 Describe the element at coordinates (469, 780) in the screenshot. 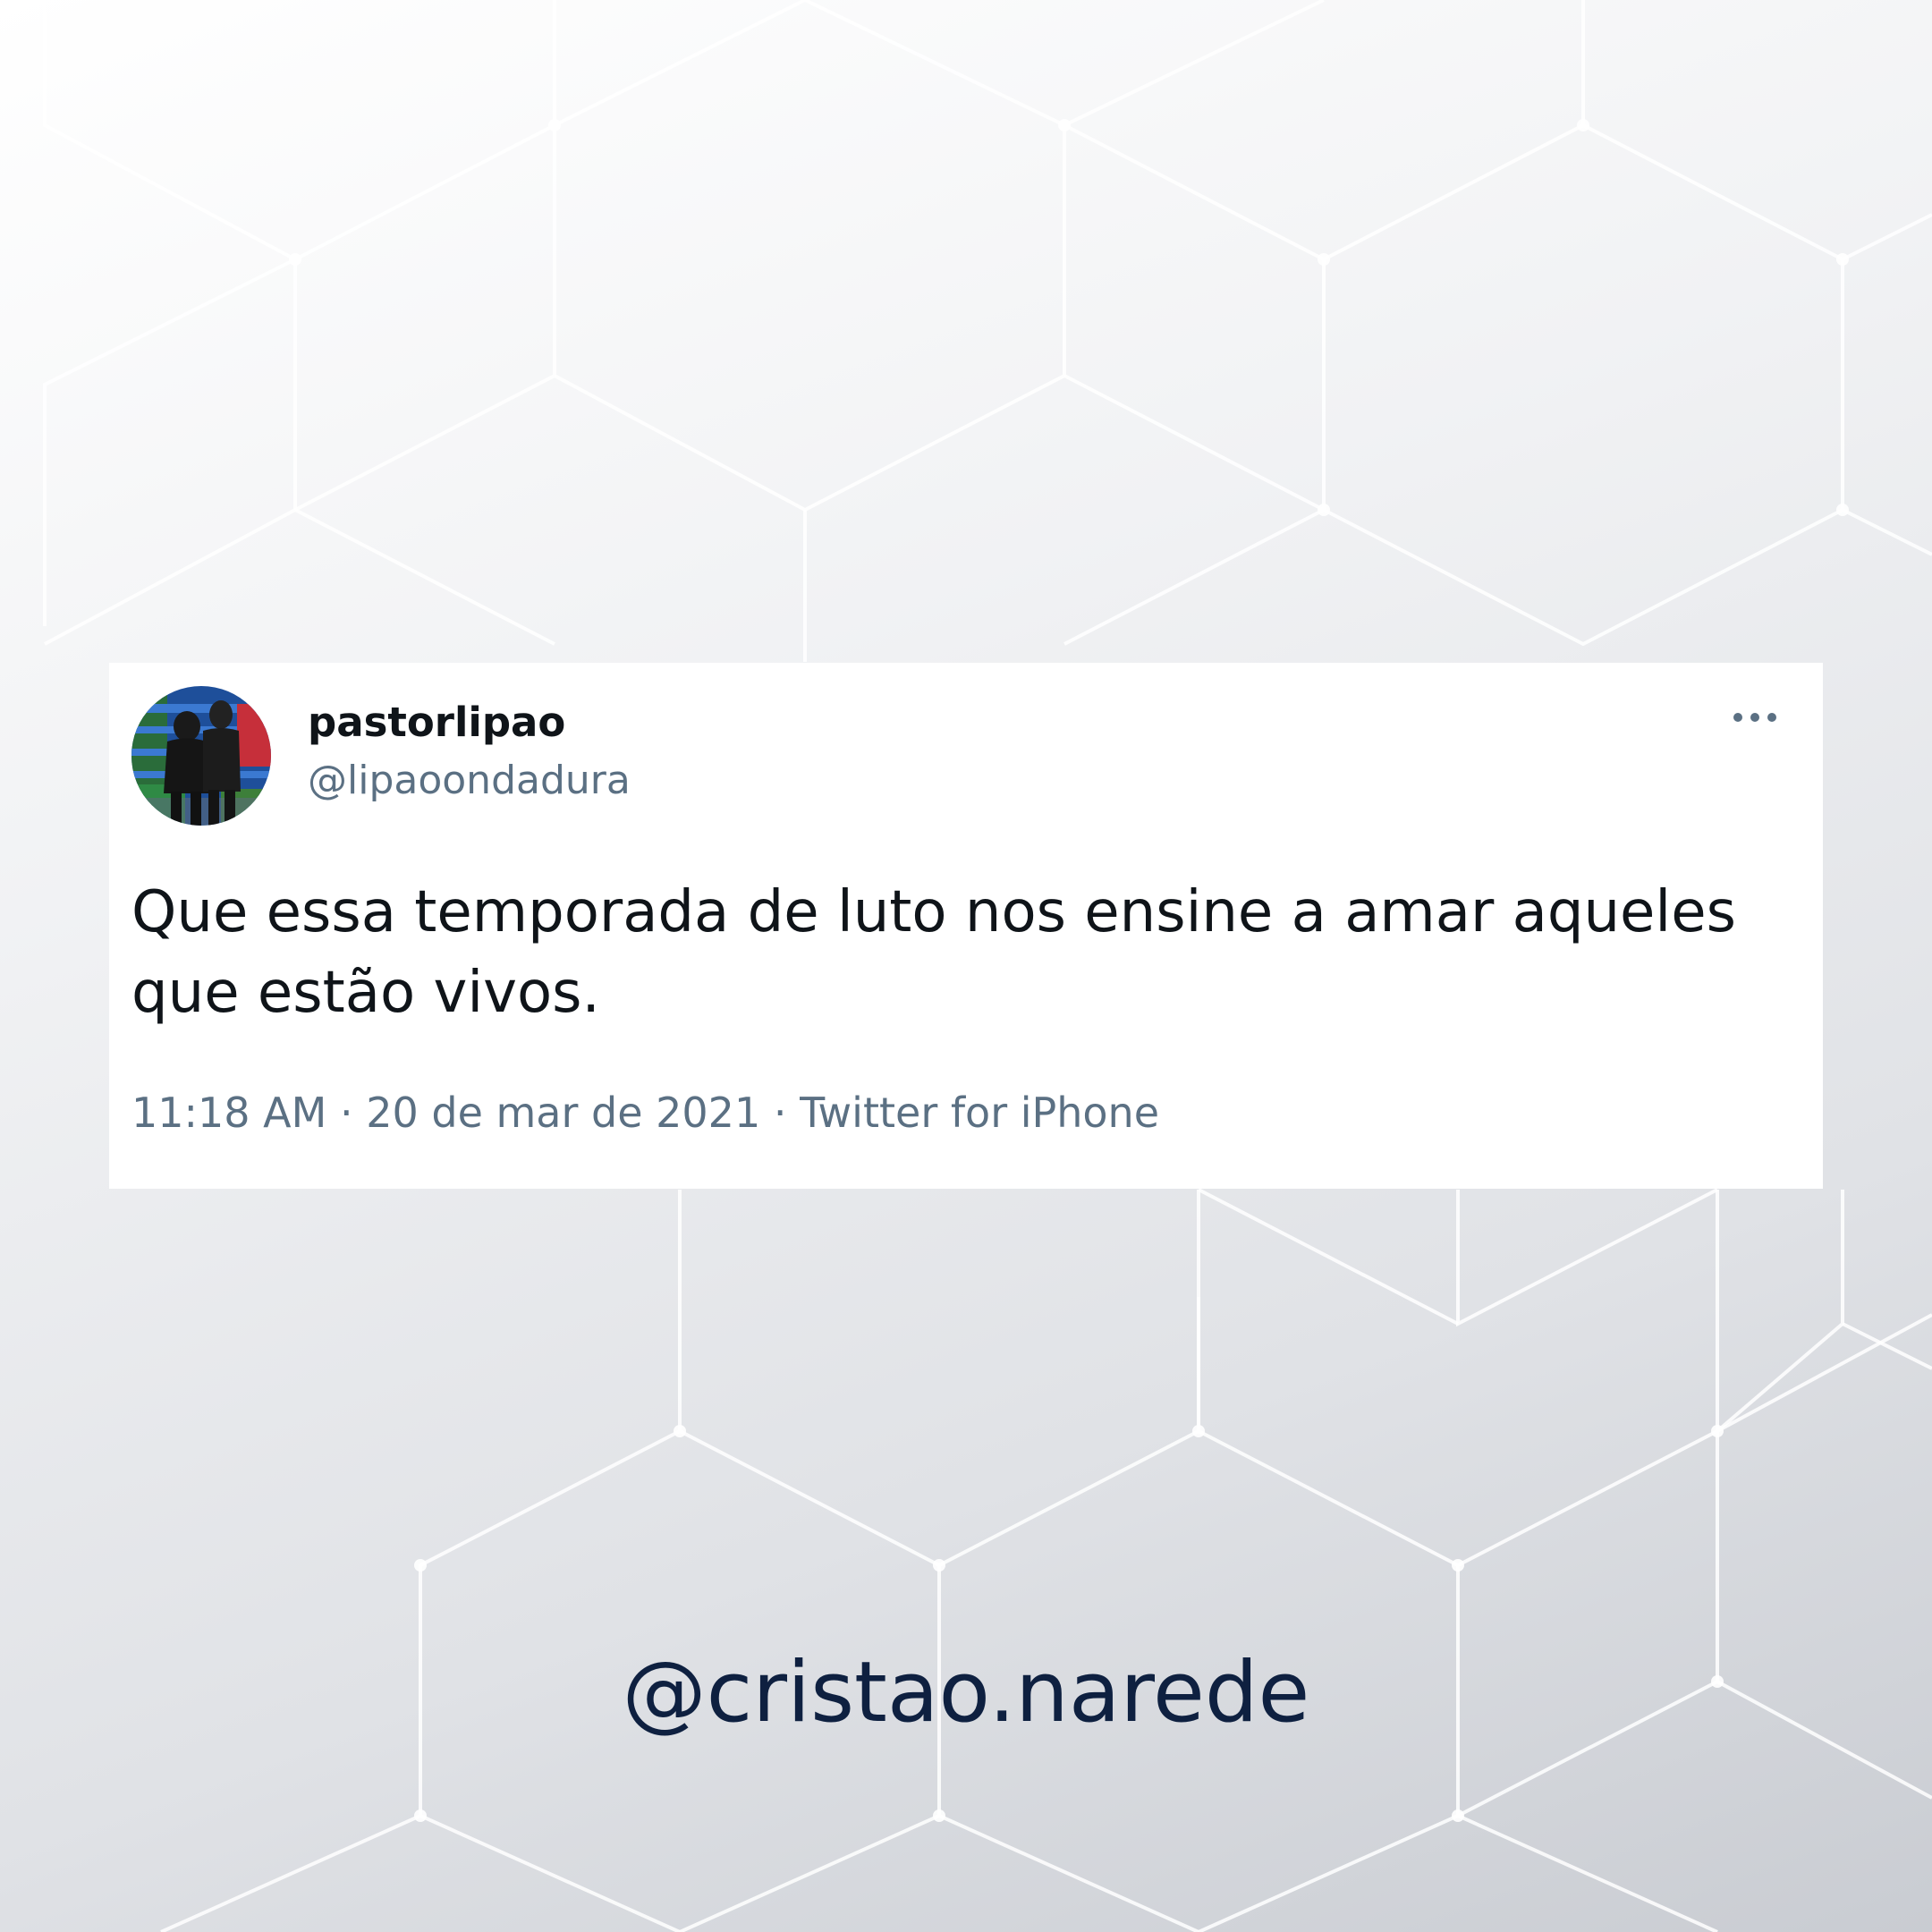

I see `user-handle: @lipaoondadura` at that location.